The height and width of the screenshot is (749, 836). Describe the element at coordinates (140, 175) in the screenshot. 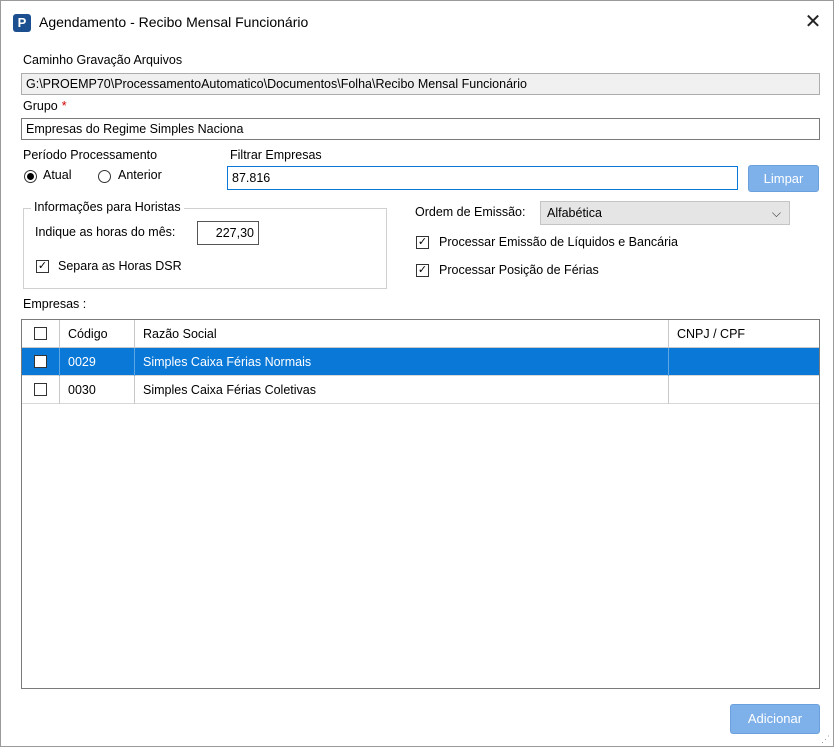

I see `radio-anterior-label: Anterior` at that location.